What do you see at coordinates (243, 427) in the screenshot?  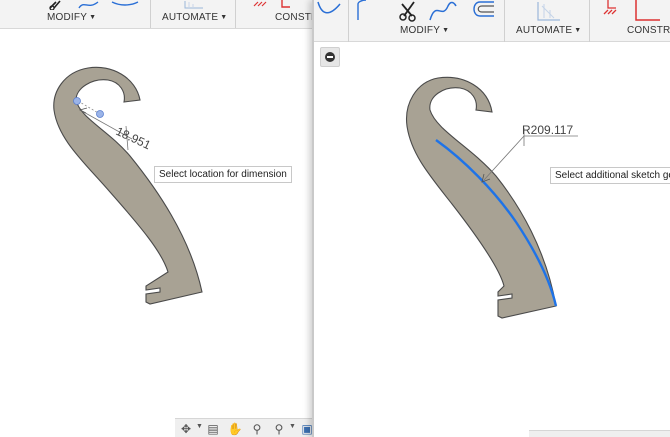 I see `navigation-bar: ✥ ▼ ▤ ✋ ⚲ ⚲ ▼ ▣` at bounding box center [243, 427].